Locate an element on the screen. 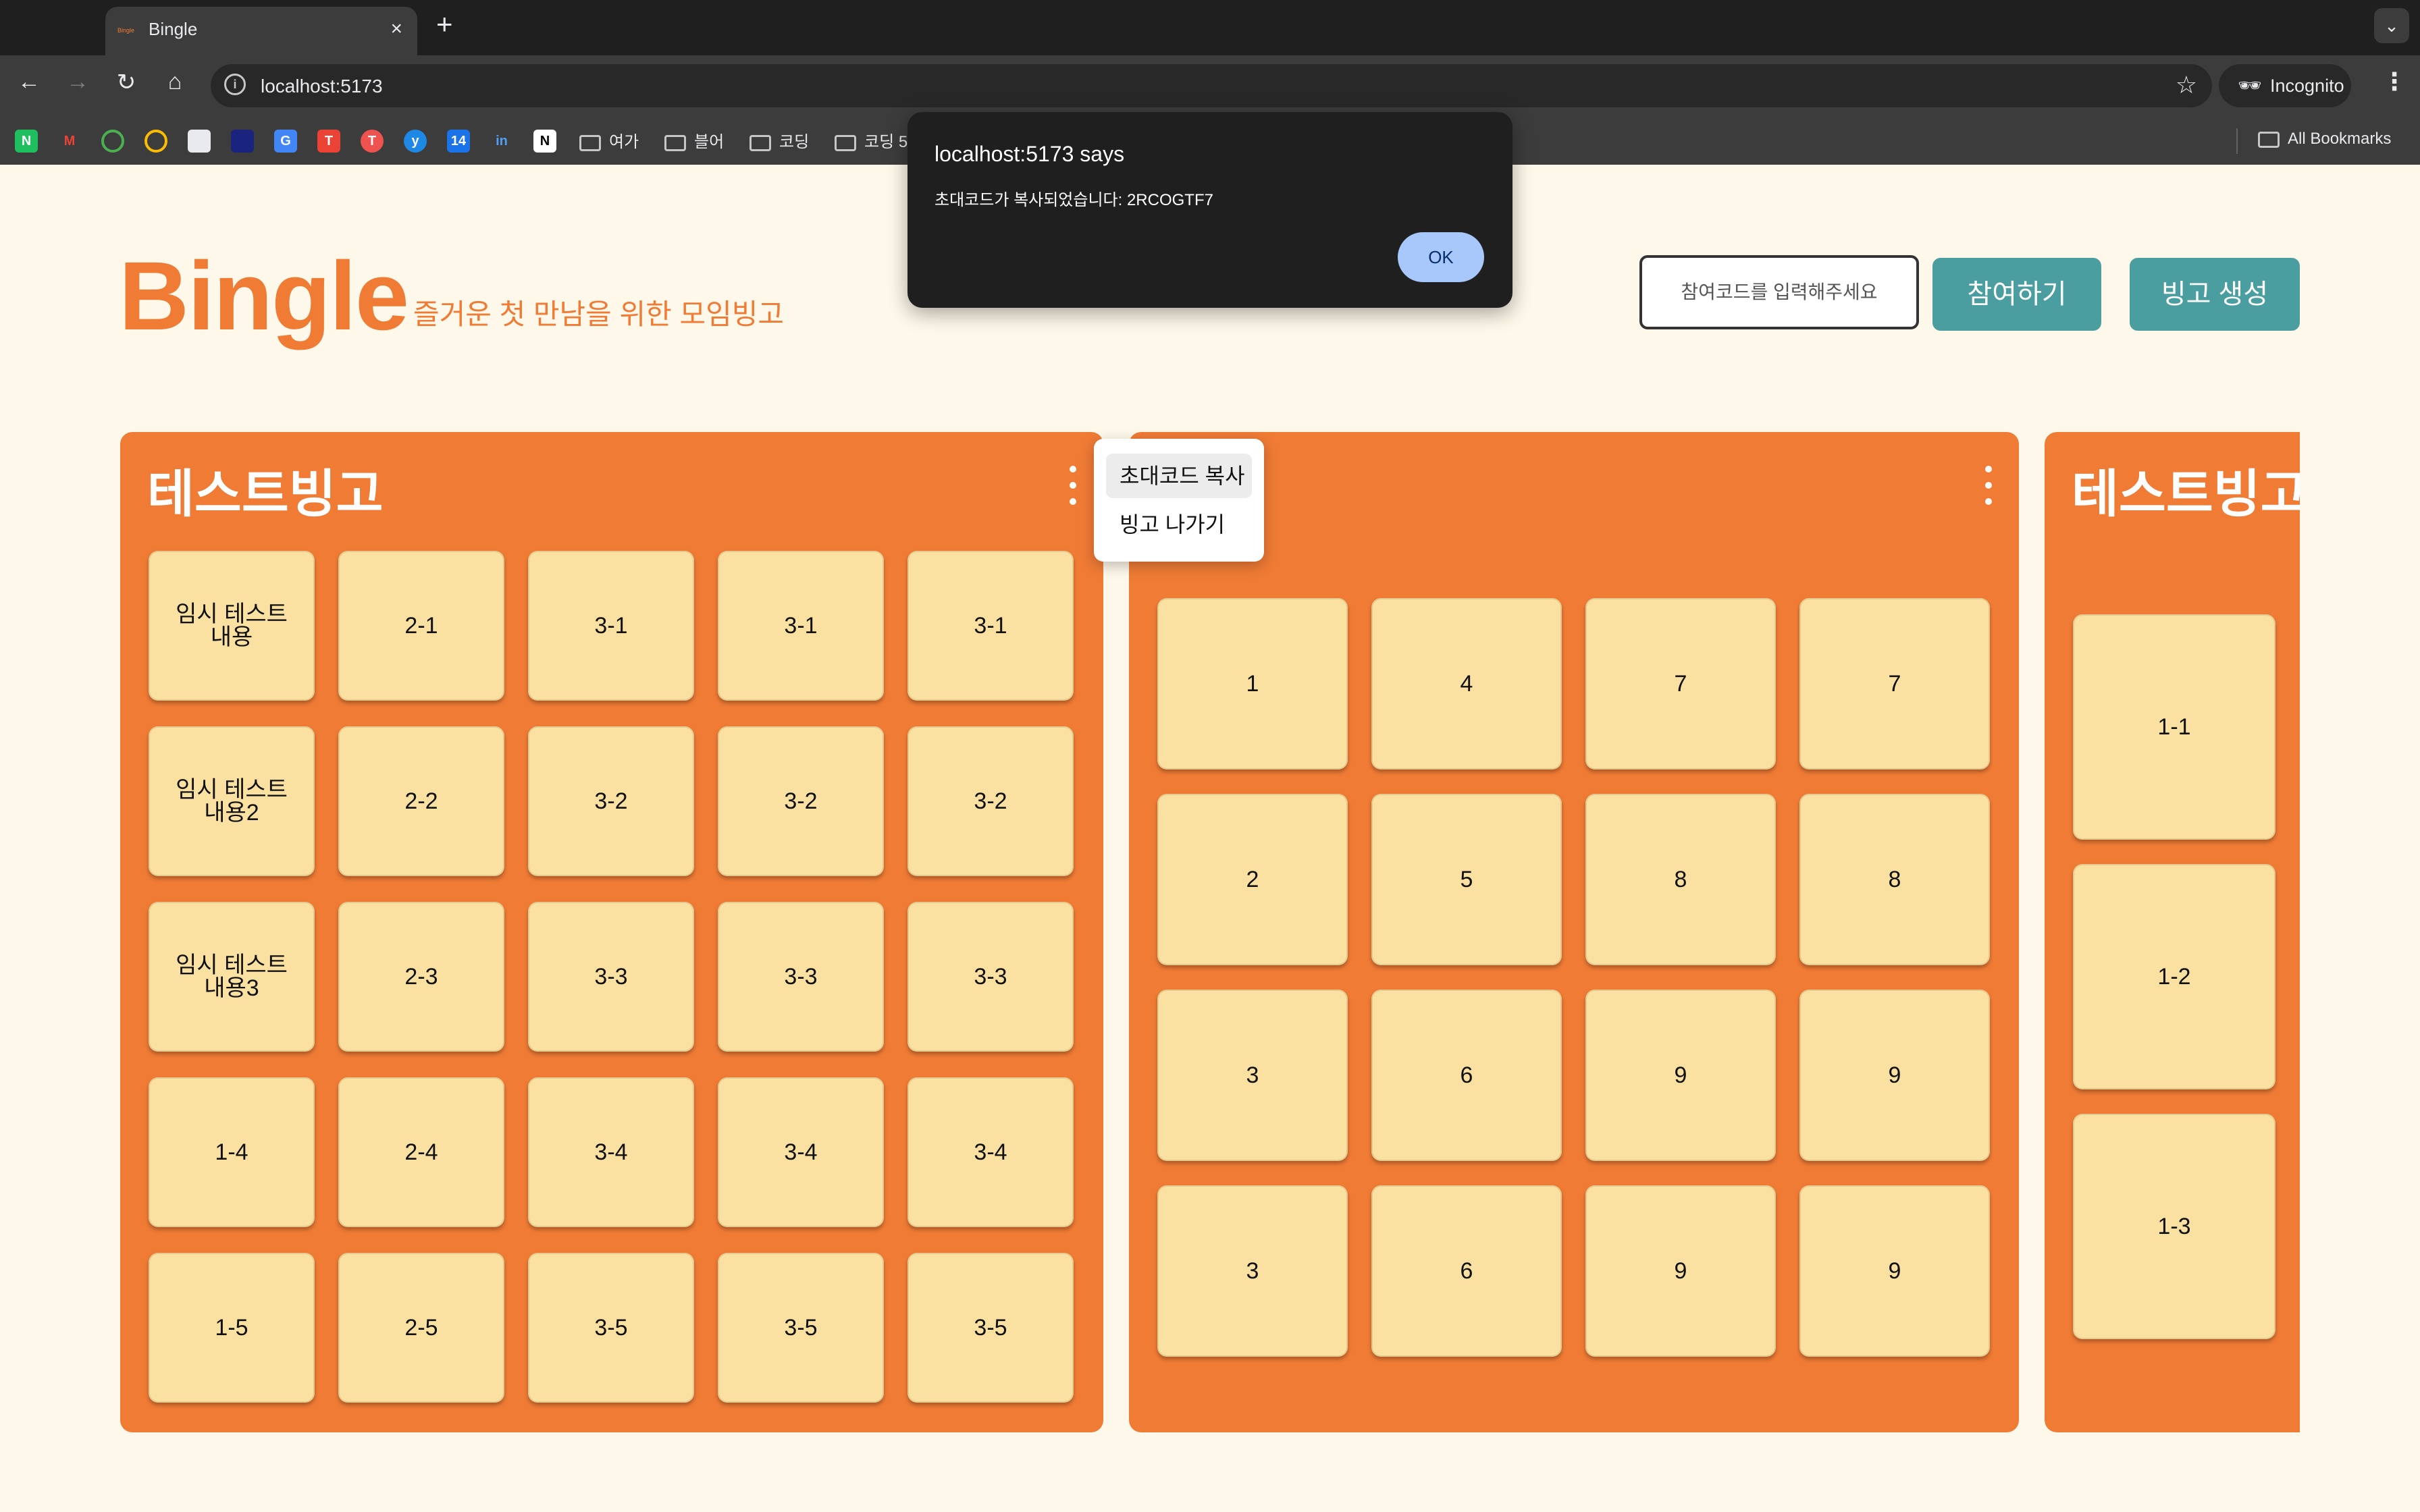 The image size is (2420, 1512). bingo-cell: 임시 테스트 내용 is located at coordinates (232, 626).